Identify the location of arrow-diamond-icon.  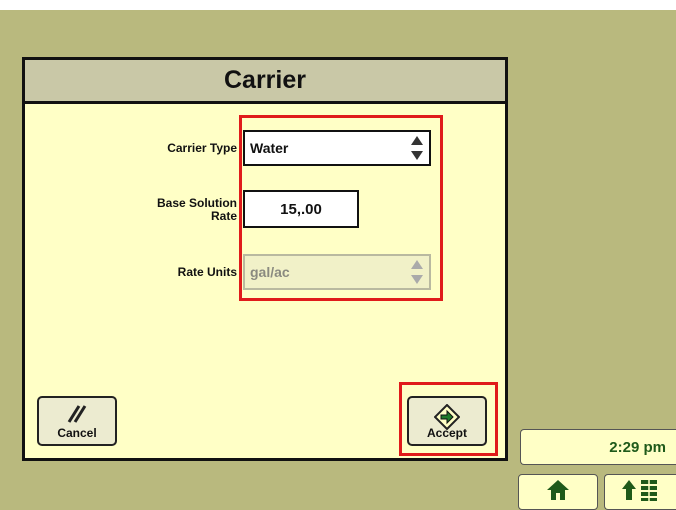
(447, 418).